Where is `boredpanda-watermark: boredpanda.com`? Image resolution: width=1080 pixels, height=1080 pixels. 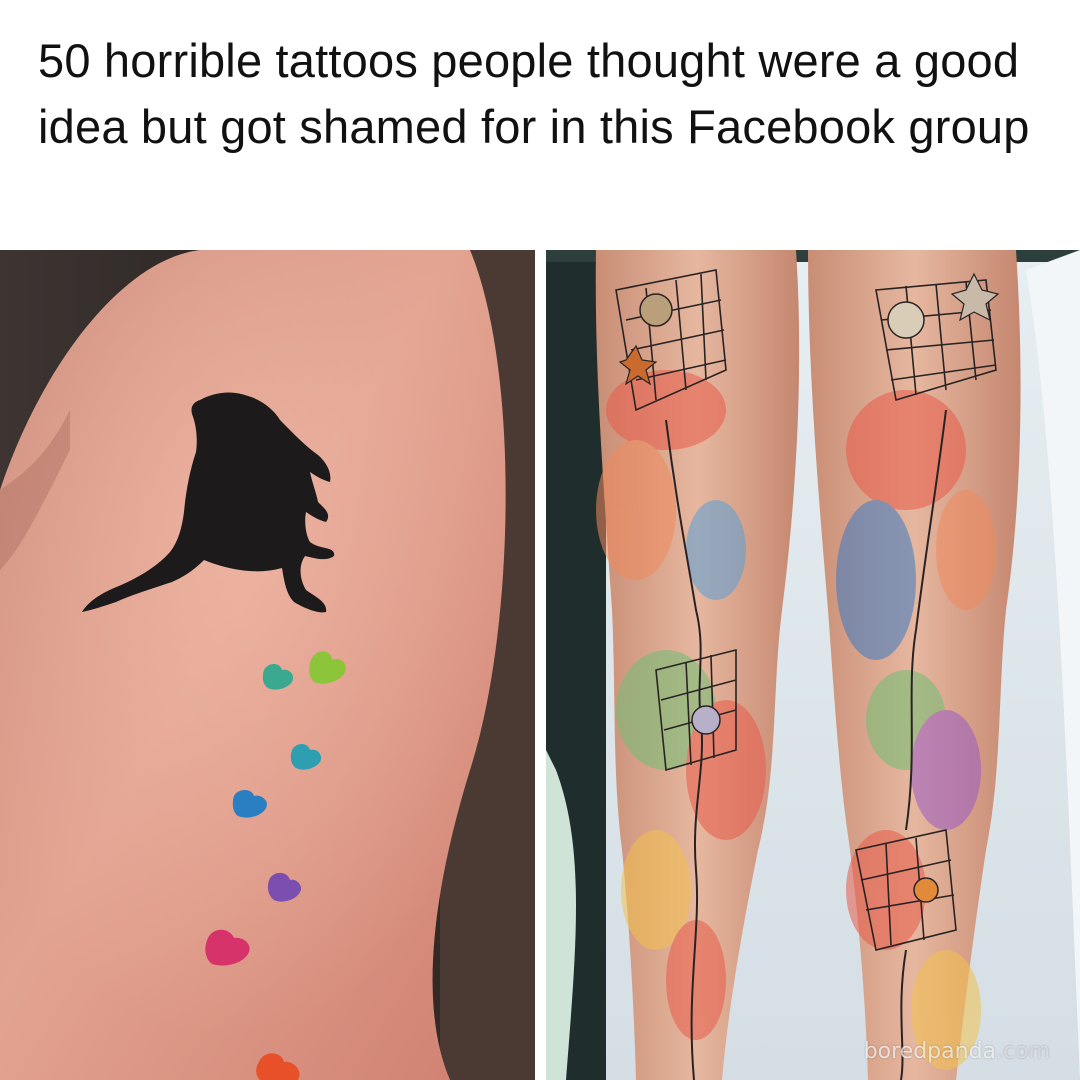
boredpanda-watermark: boredpanda.com is located at coordinates (957, 1051).